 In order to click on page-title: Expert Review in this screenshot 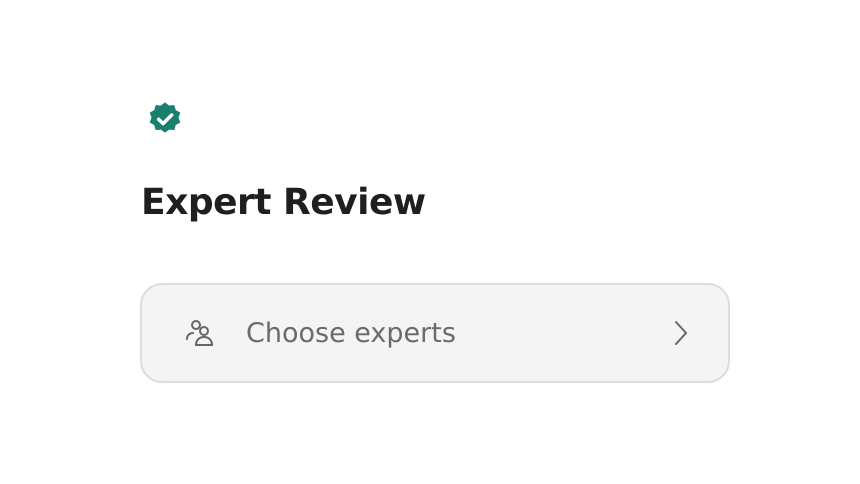, I will do `click(284, 202)`.